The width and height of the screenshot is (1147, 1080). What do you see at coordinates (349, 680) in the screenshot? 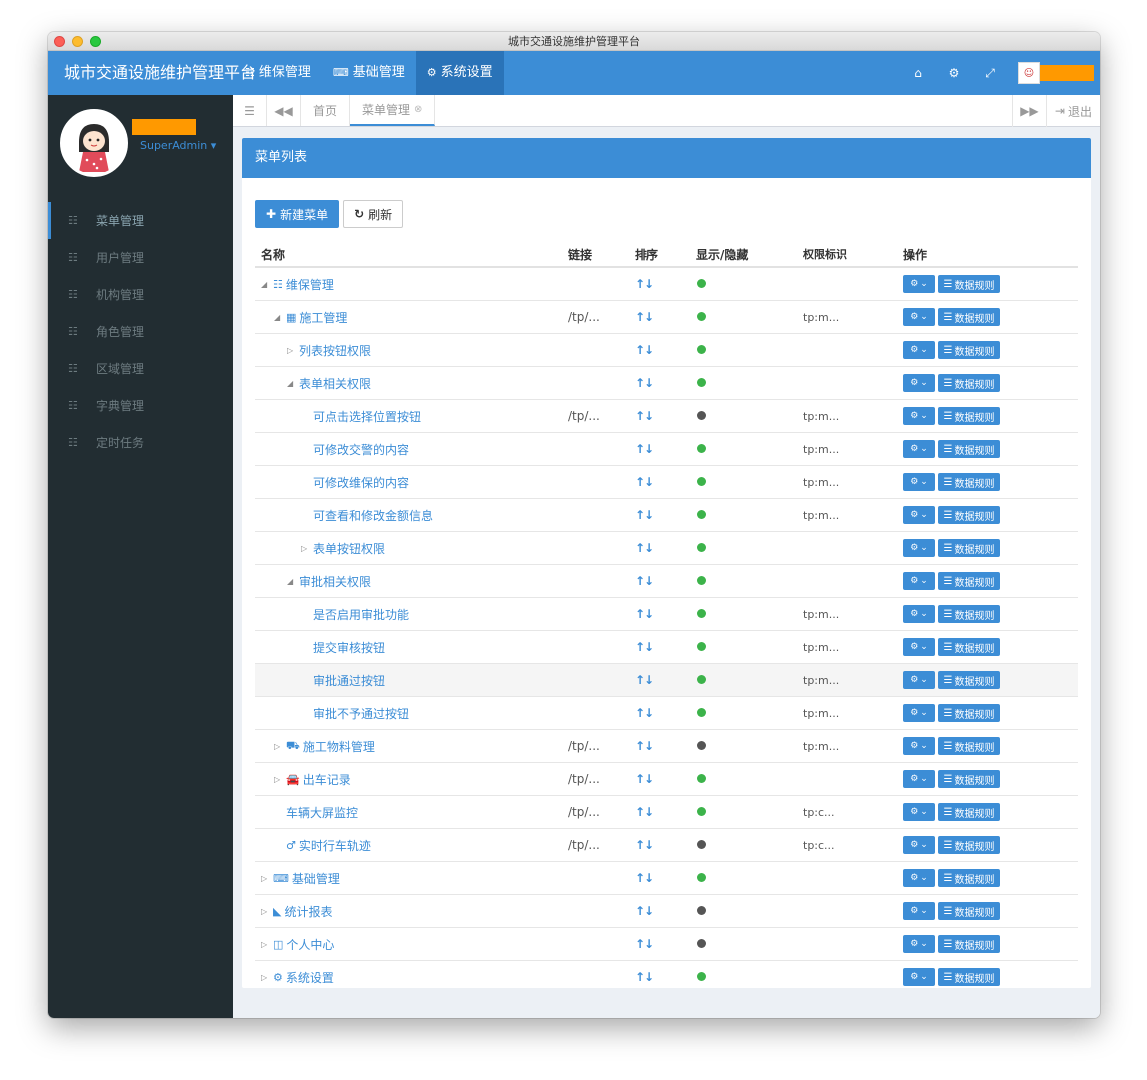
I see `menu-name-link: 审批通过按钮` at bounding box center [349, 680].